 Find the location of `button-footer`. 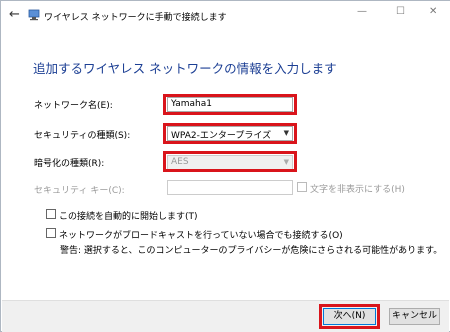

button-footer is located at coordinates (225, 316).